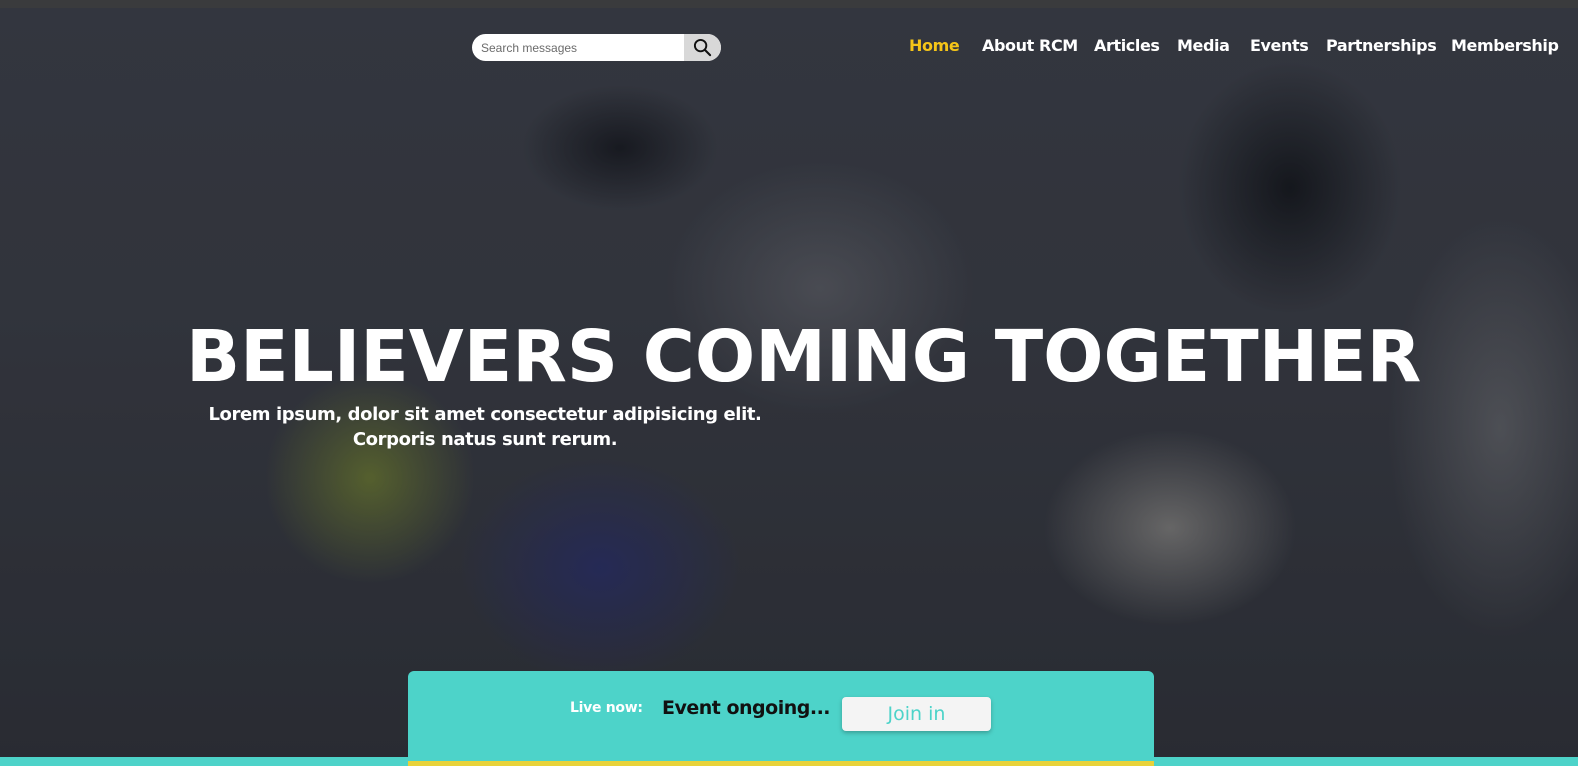 This screenshot has height=766, width=1578. What do you see at coordinates (781, 763) in the screenshot?
I see `bottom-accent-bar-center` at bounding box center [781, 763].